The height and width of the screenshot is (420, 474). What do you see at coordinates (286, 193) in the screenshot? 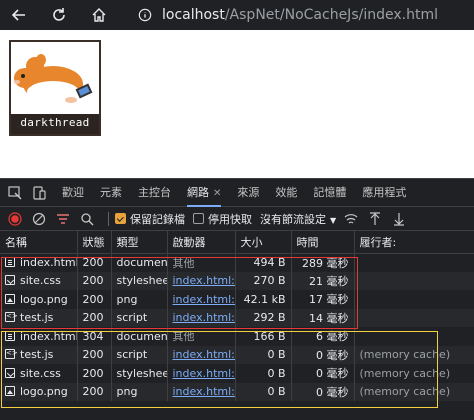
I see `tab-performance: 效能` at bounding box center [286, 193].